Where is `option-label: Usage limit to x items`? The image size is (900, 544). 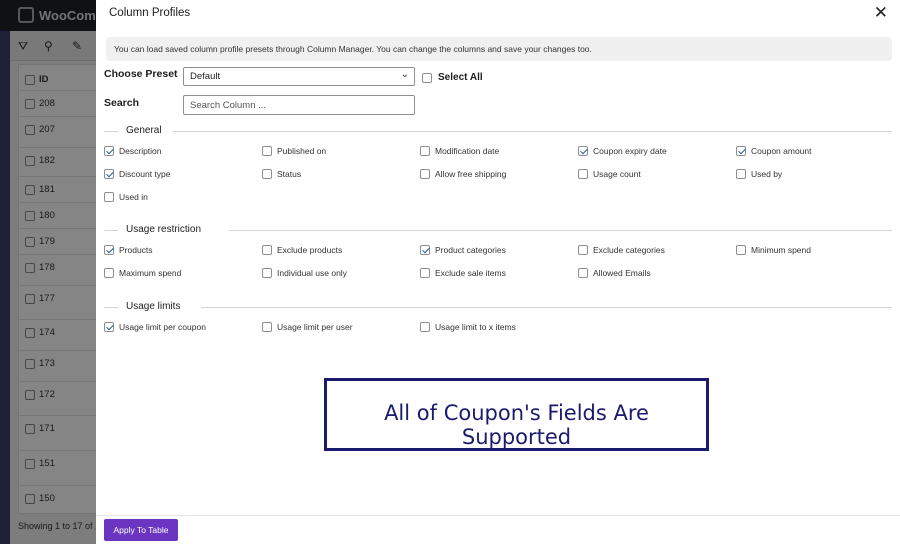
option-label: Usage limit to x items is located at coordinates (475, 327).